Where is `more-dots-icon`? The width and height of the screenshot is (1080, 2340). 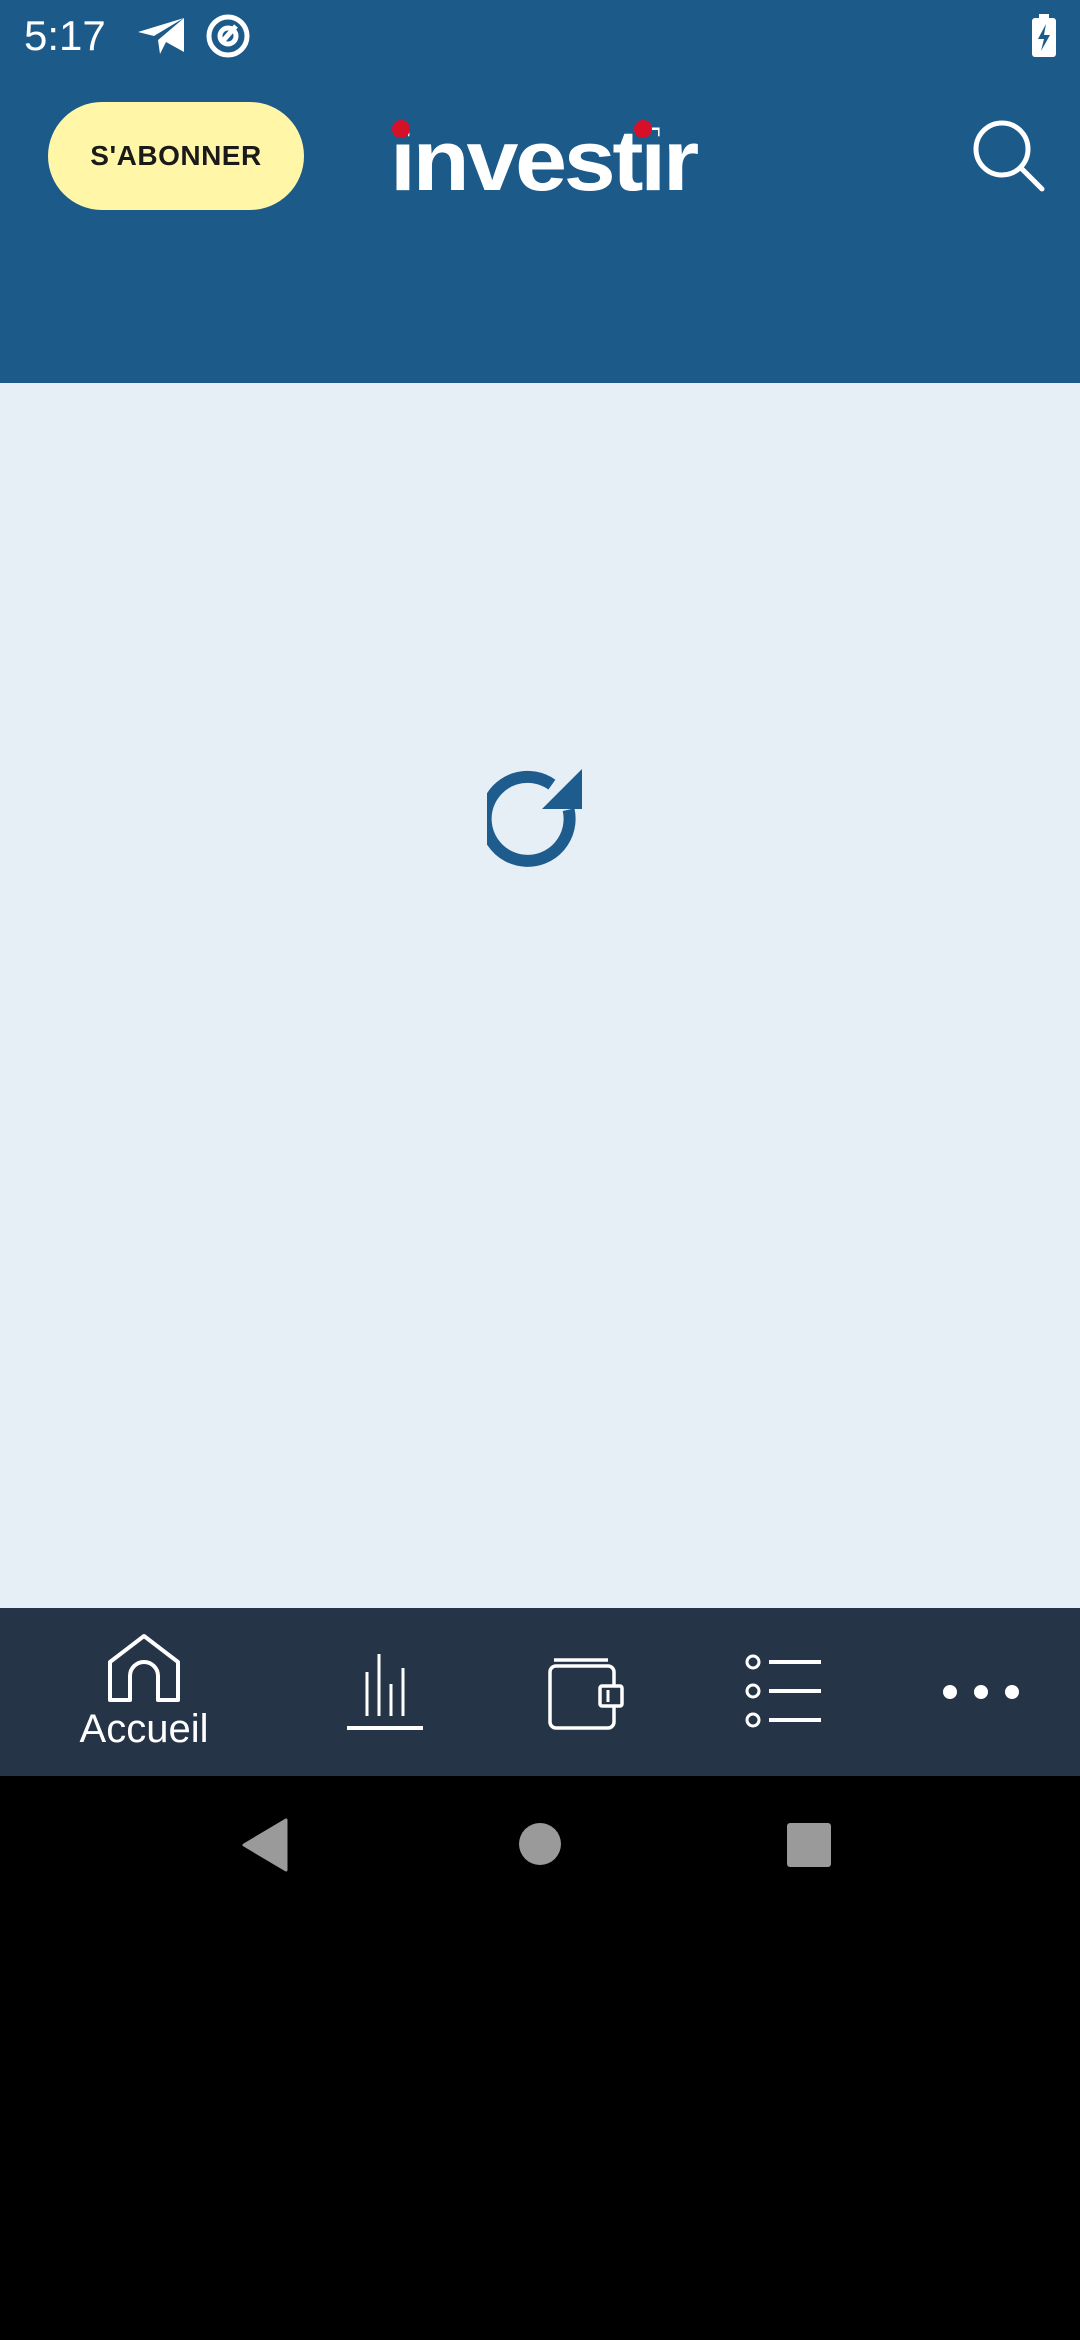
more-dots-icon is located at coordinates (981, 1692).